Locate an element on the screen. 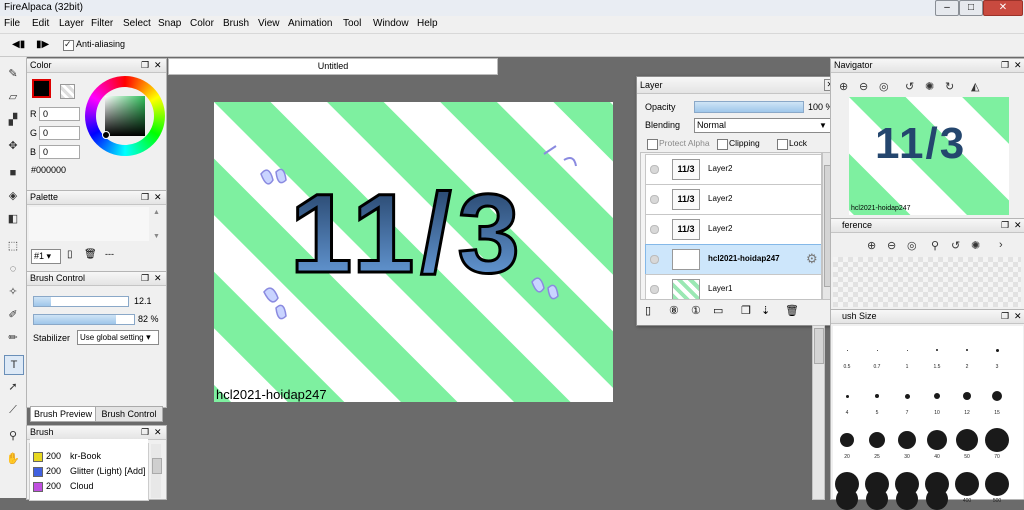 The image size is (1024, 510). select-pen-icon: ✐ is located at coordinates (13, 315).